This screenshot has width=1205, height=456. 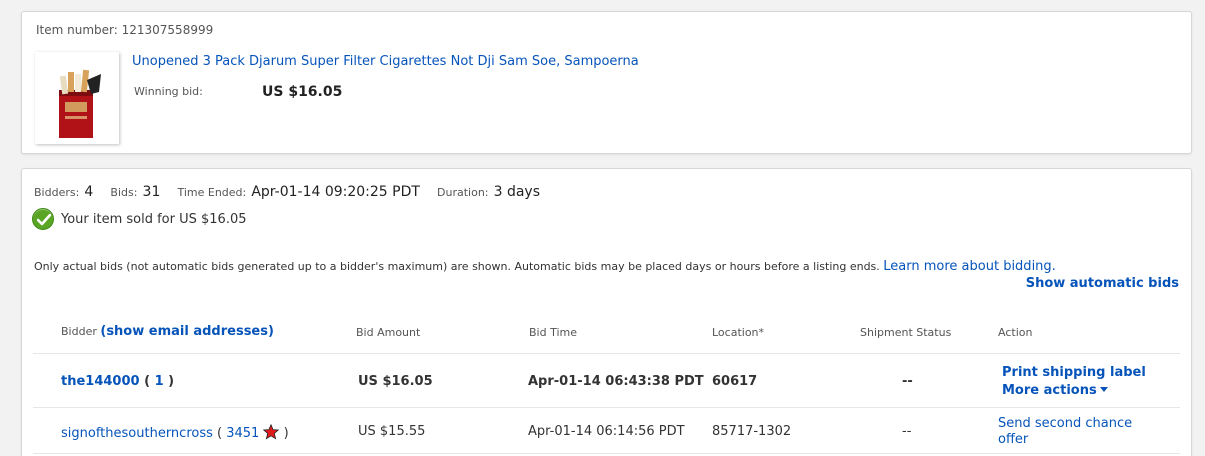 What do you see at coordinates (738, 332) in the screenshot?
I see `column-header-location: Location*` at bounding box center [738, 332].